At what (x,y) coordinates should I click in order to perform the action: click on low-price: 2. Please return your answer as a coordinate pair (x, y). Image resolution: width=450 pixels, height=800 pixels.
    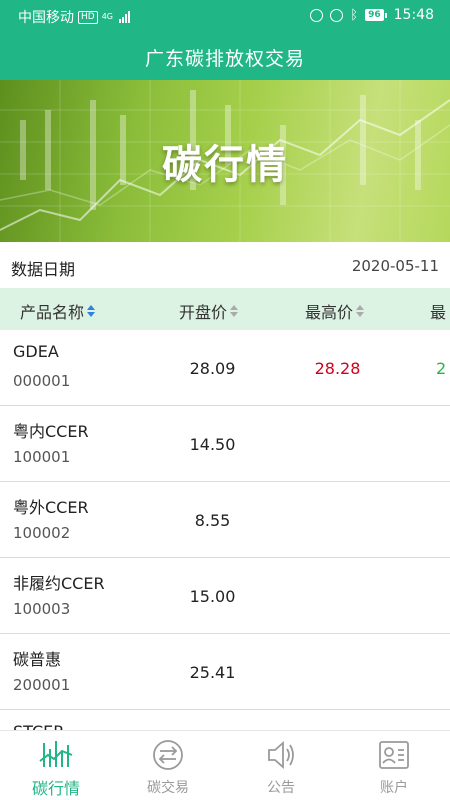
    Looking at the image, I should click on (441, 368).